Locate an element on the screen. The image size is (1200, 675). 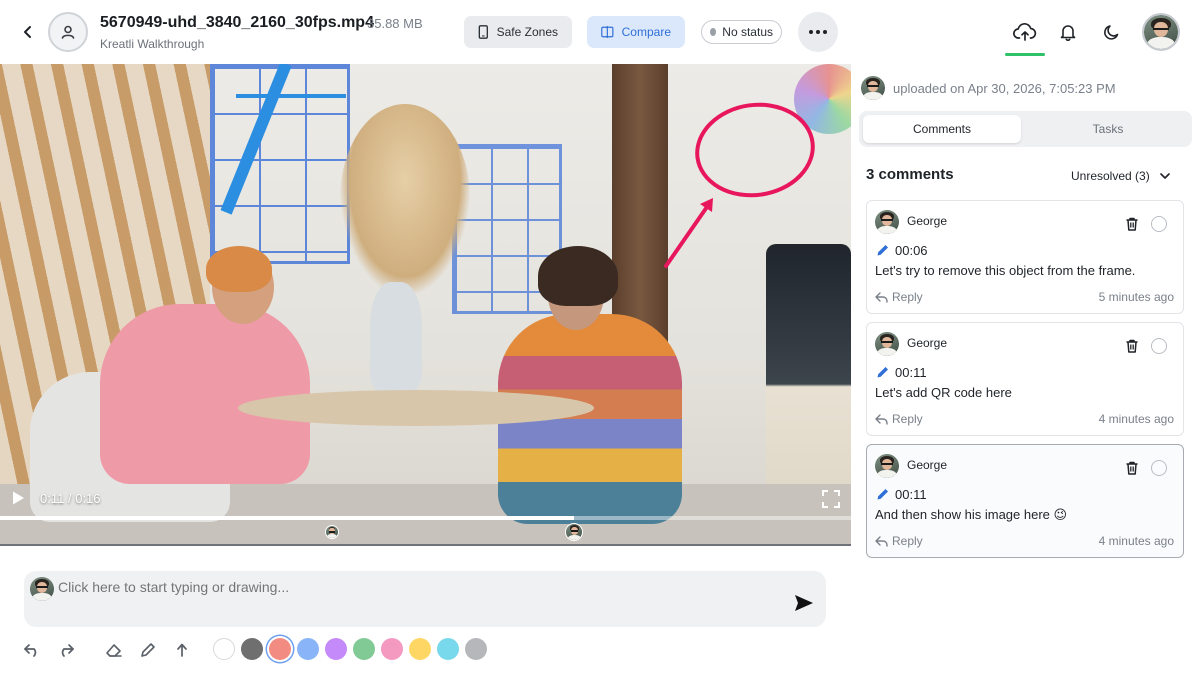
composer-avatar is located at coordinates (42, 589).